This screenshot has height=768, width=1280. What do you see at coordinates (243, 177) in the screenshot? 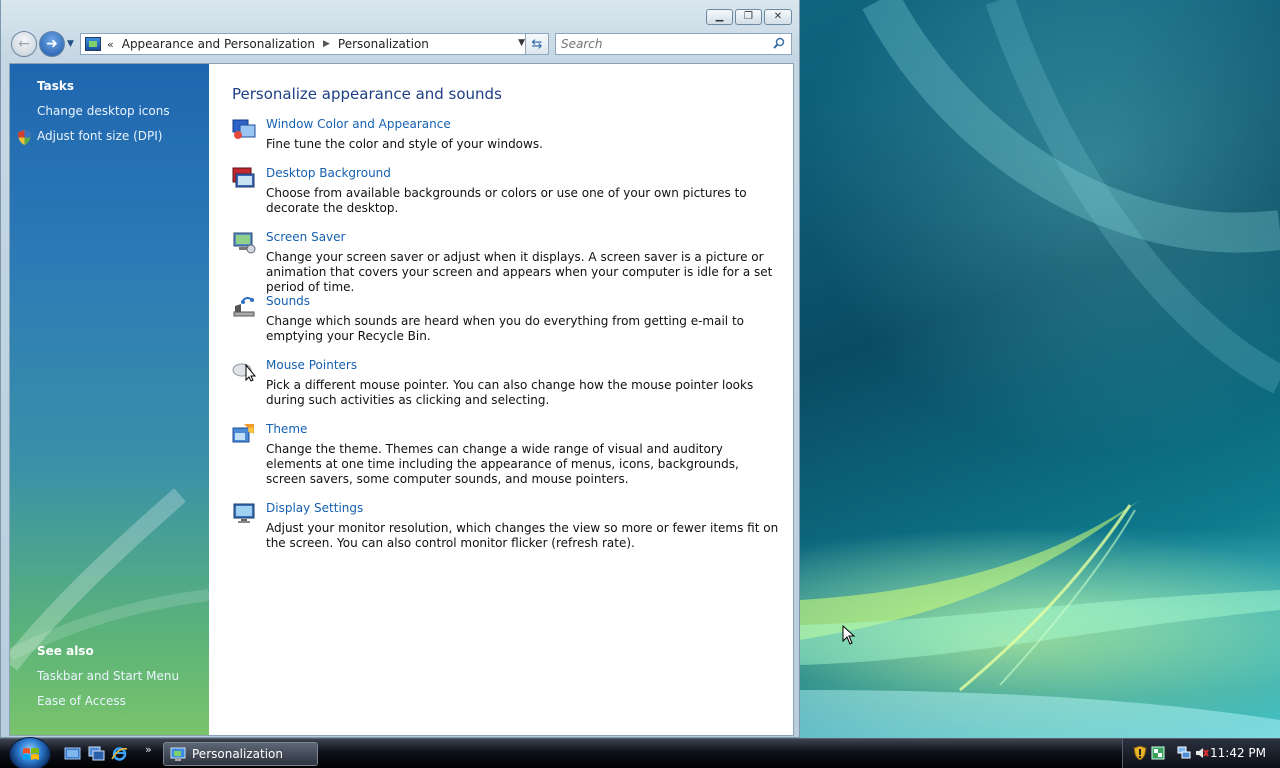
I see `desktop-background-icon` at bounding box center [243, 177].